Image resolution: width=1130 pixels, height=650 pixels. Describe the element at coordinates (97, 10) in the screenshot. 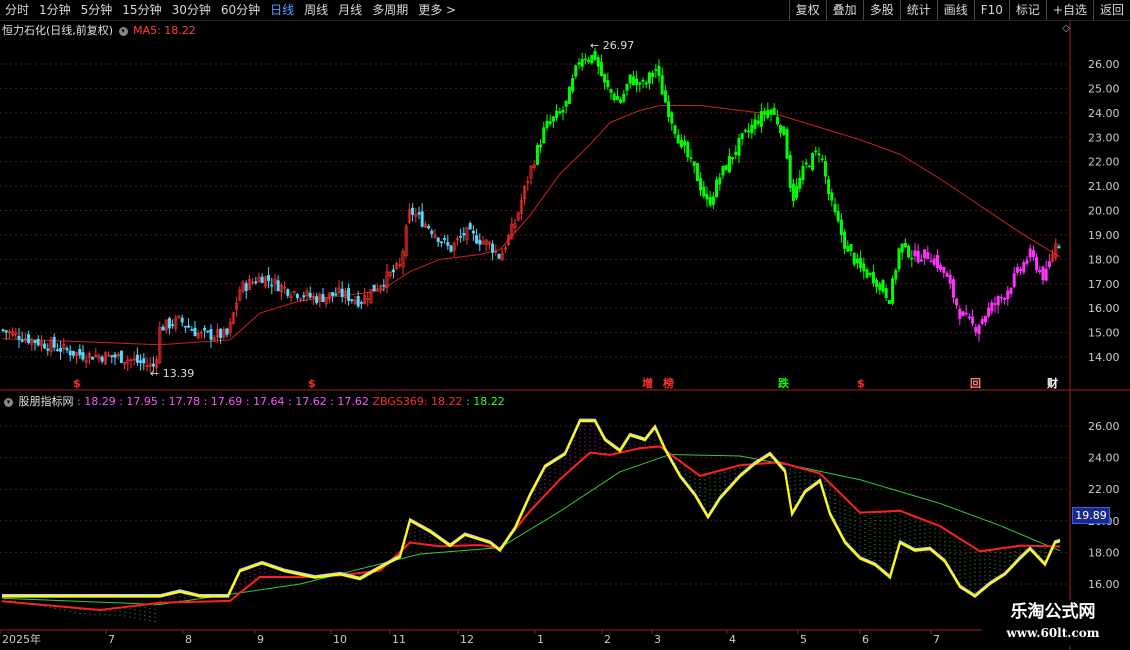

I see `period-tab: 5分钟` at that location.